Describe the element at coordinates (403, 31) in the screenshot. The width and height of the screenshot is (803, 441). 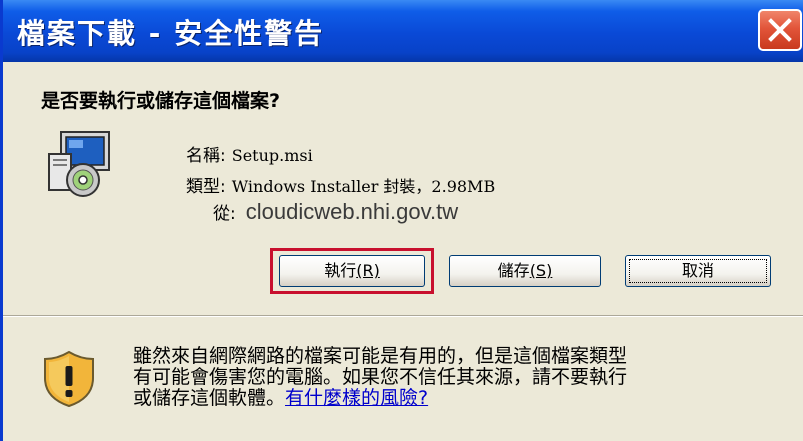
I see `title-bar: 檔案下載 - 安全性警告` at that location.